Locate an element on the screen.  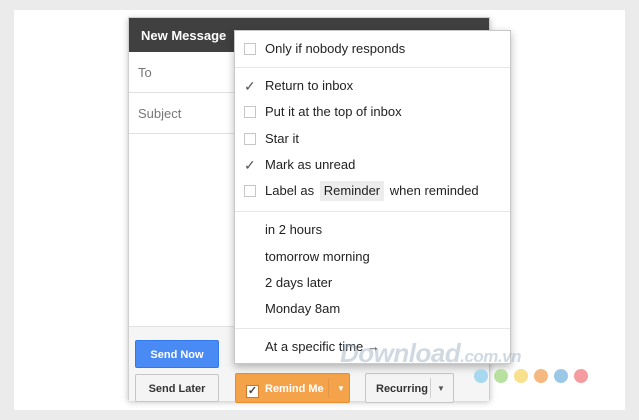
menu-item-time-tomorrow-morning: tomorrow morning is located at coordinates (372, 257).